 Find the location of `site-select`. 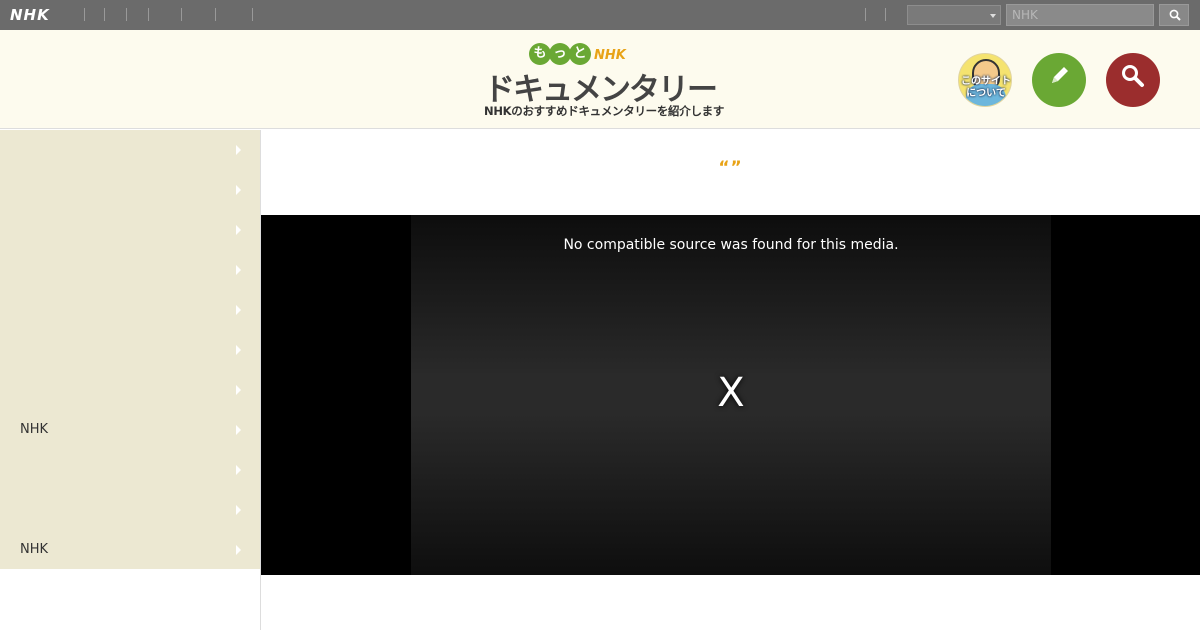

site-select is located at coordinates (954, 15).